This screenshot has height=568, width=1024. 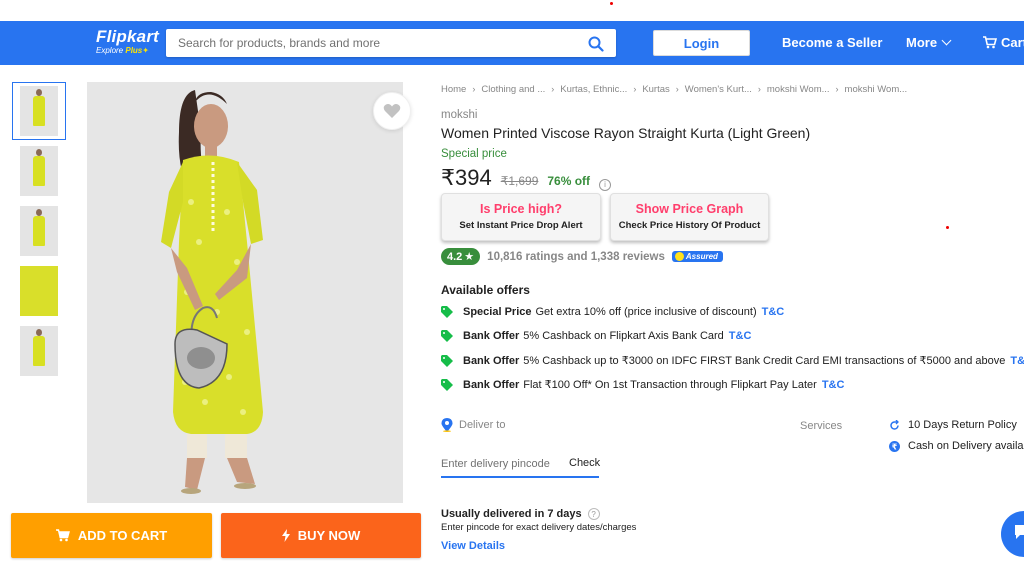 I want to click on cash-icon: ₹, so click(x=894, y=446).